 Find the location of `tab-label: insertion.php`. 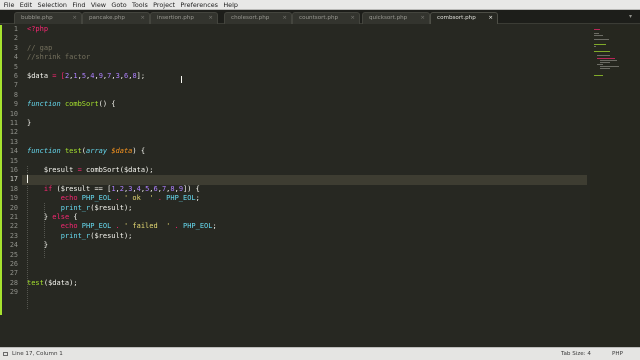

tab-label: insertion.php is located at coordinates (175, 18).